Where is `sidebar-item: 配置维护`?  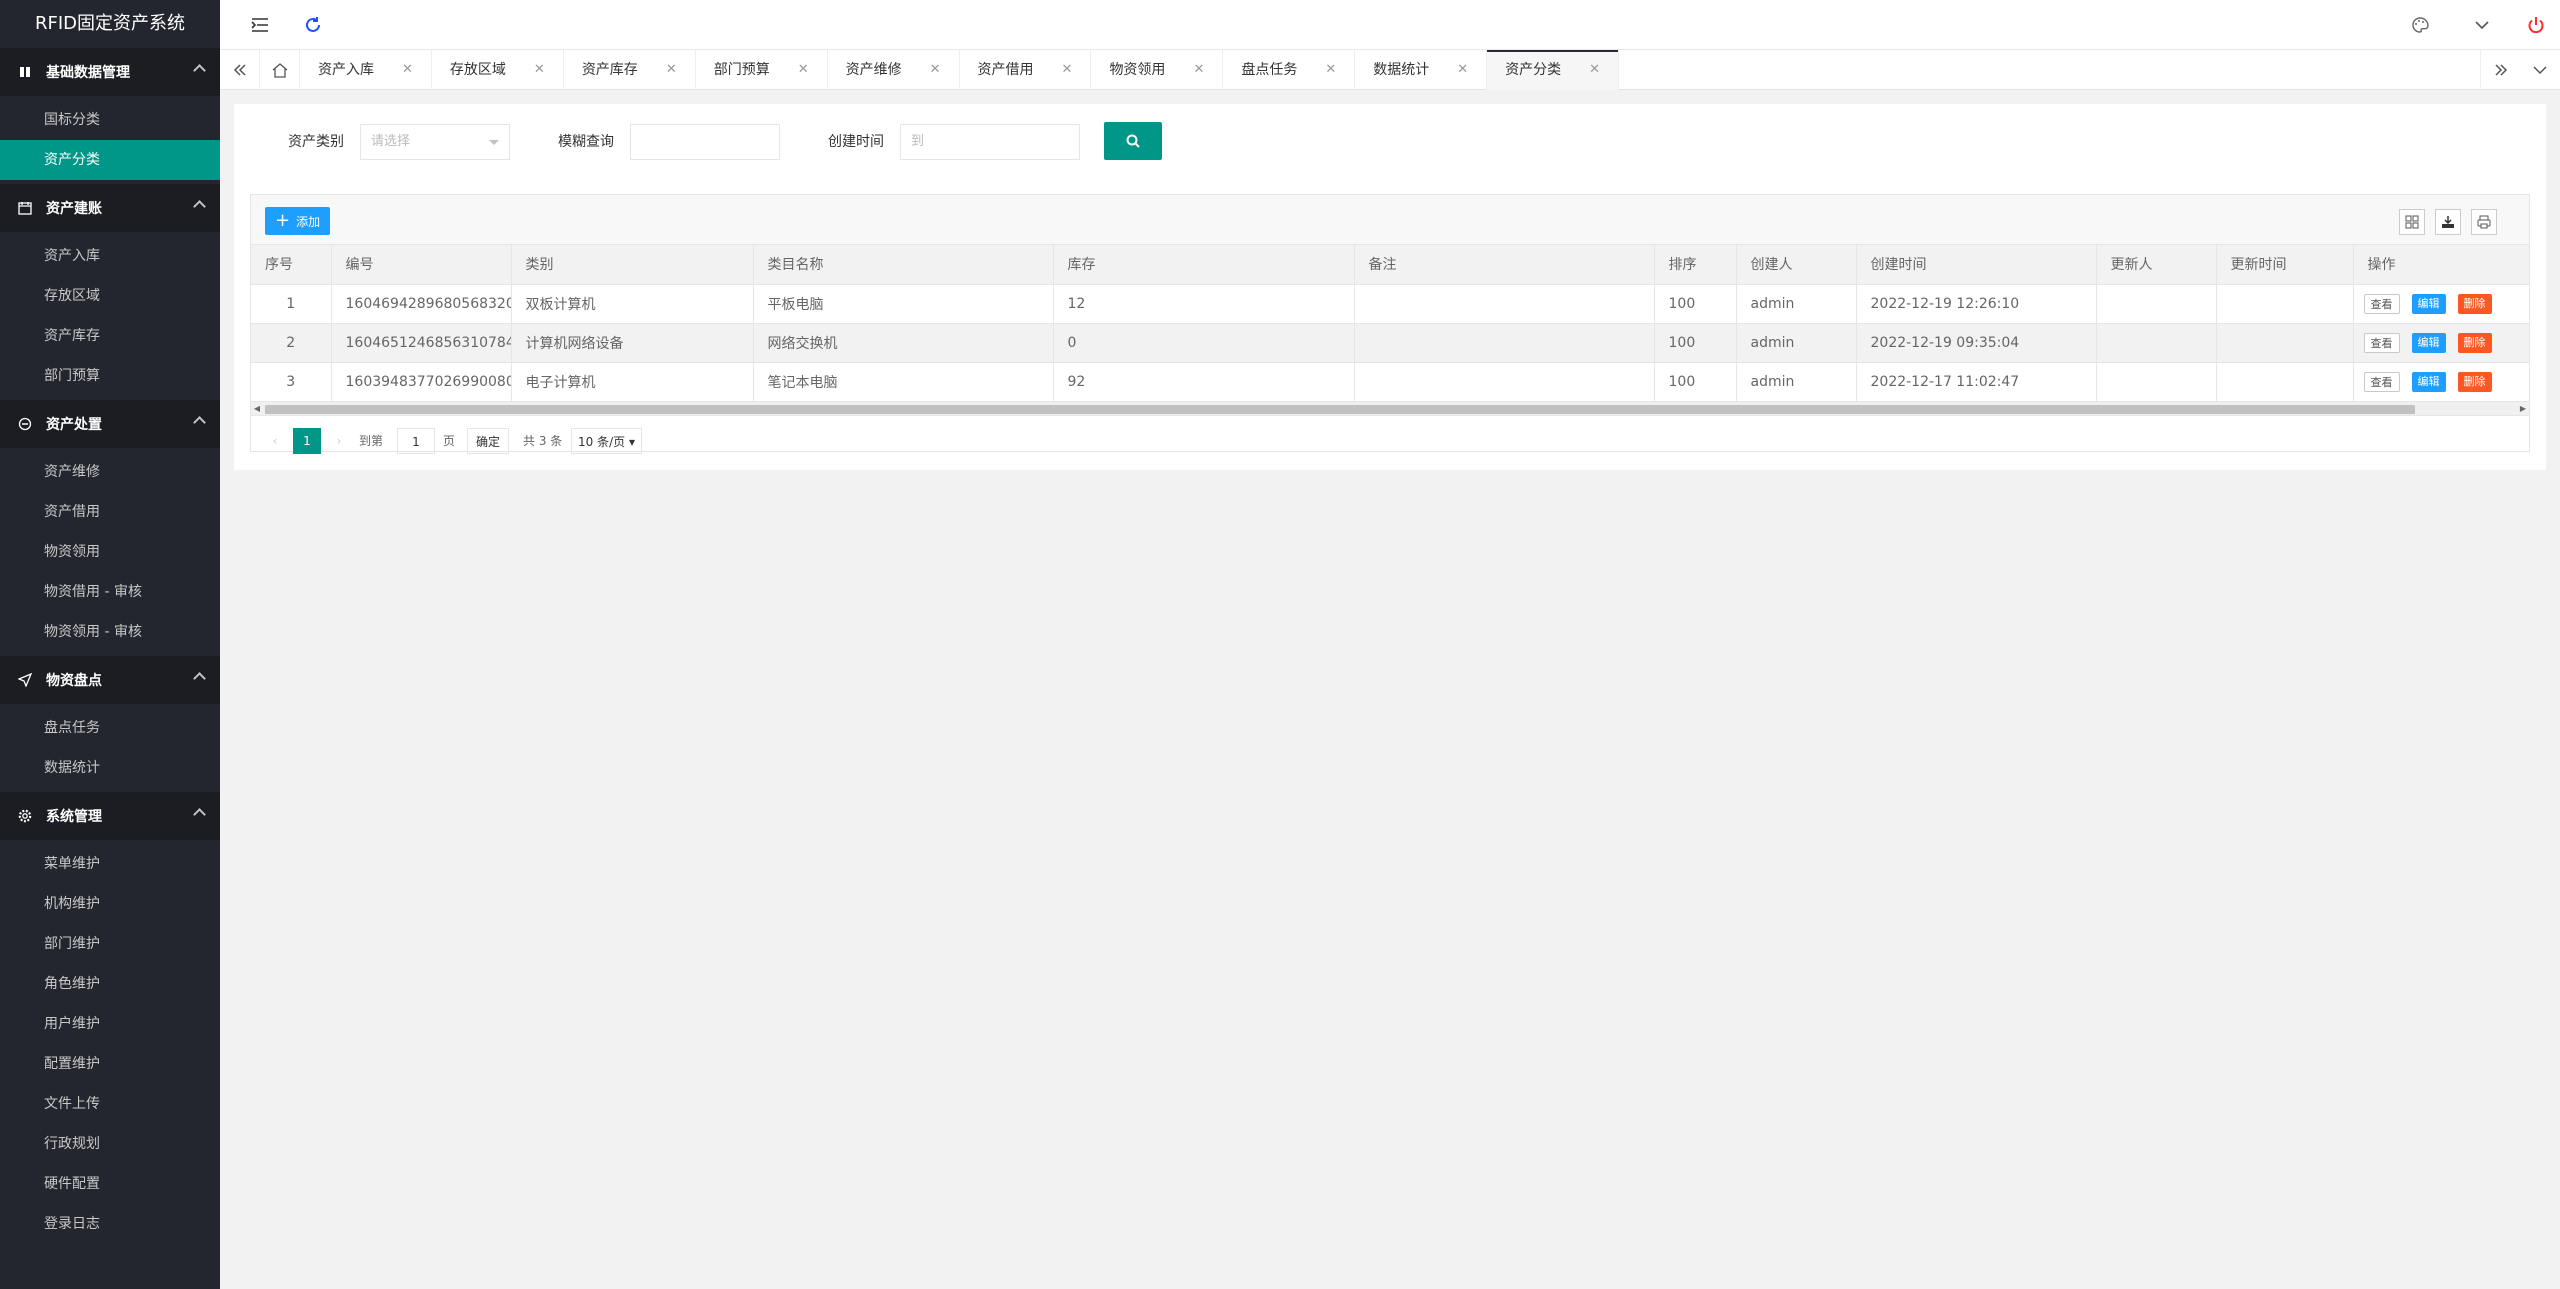
sidebar-item: 配置维护 is located at coordinates (110, 1064).